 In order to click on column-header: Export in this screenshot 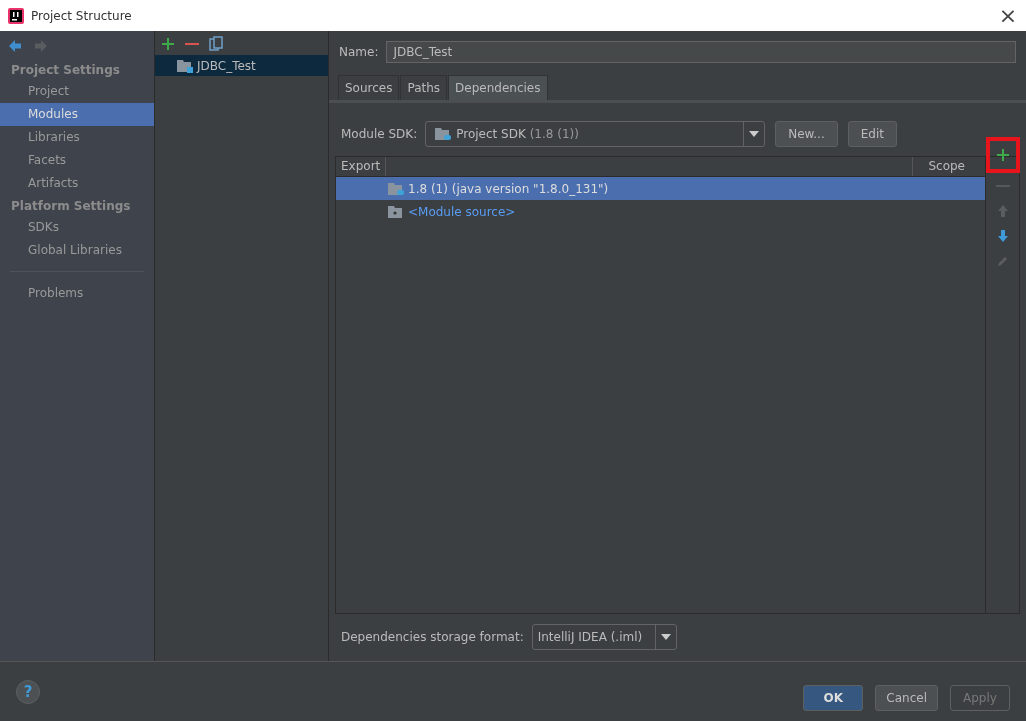, I will do `click(361, 166)`.